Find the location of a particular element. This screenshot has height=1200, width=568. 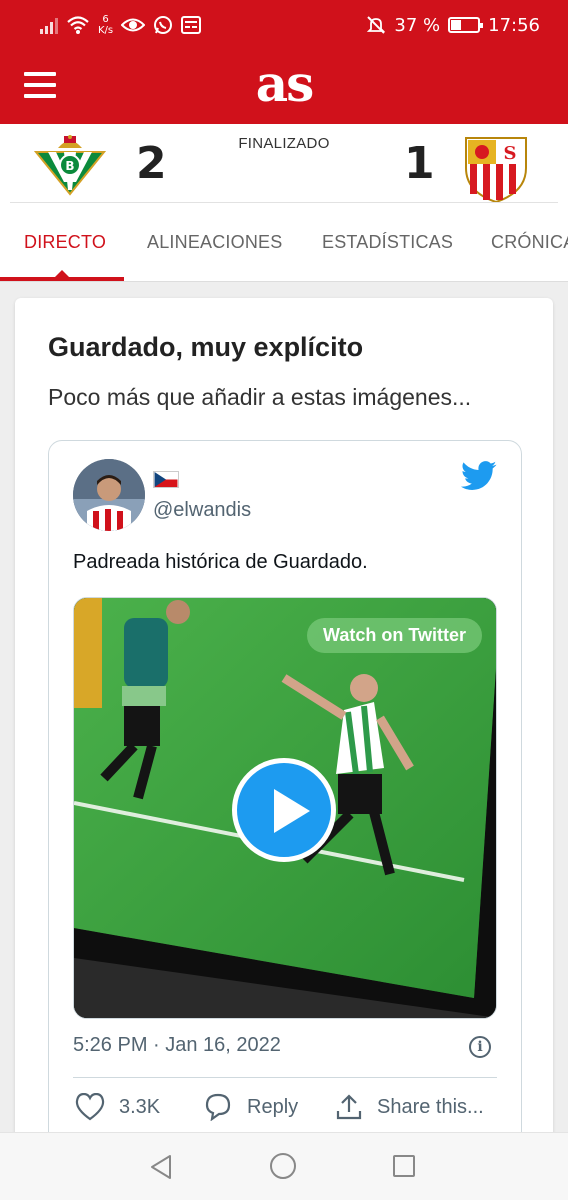

share-icon is located at coordinates (349, 1107).